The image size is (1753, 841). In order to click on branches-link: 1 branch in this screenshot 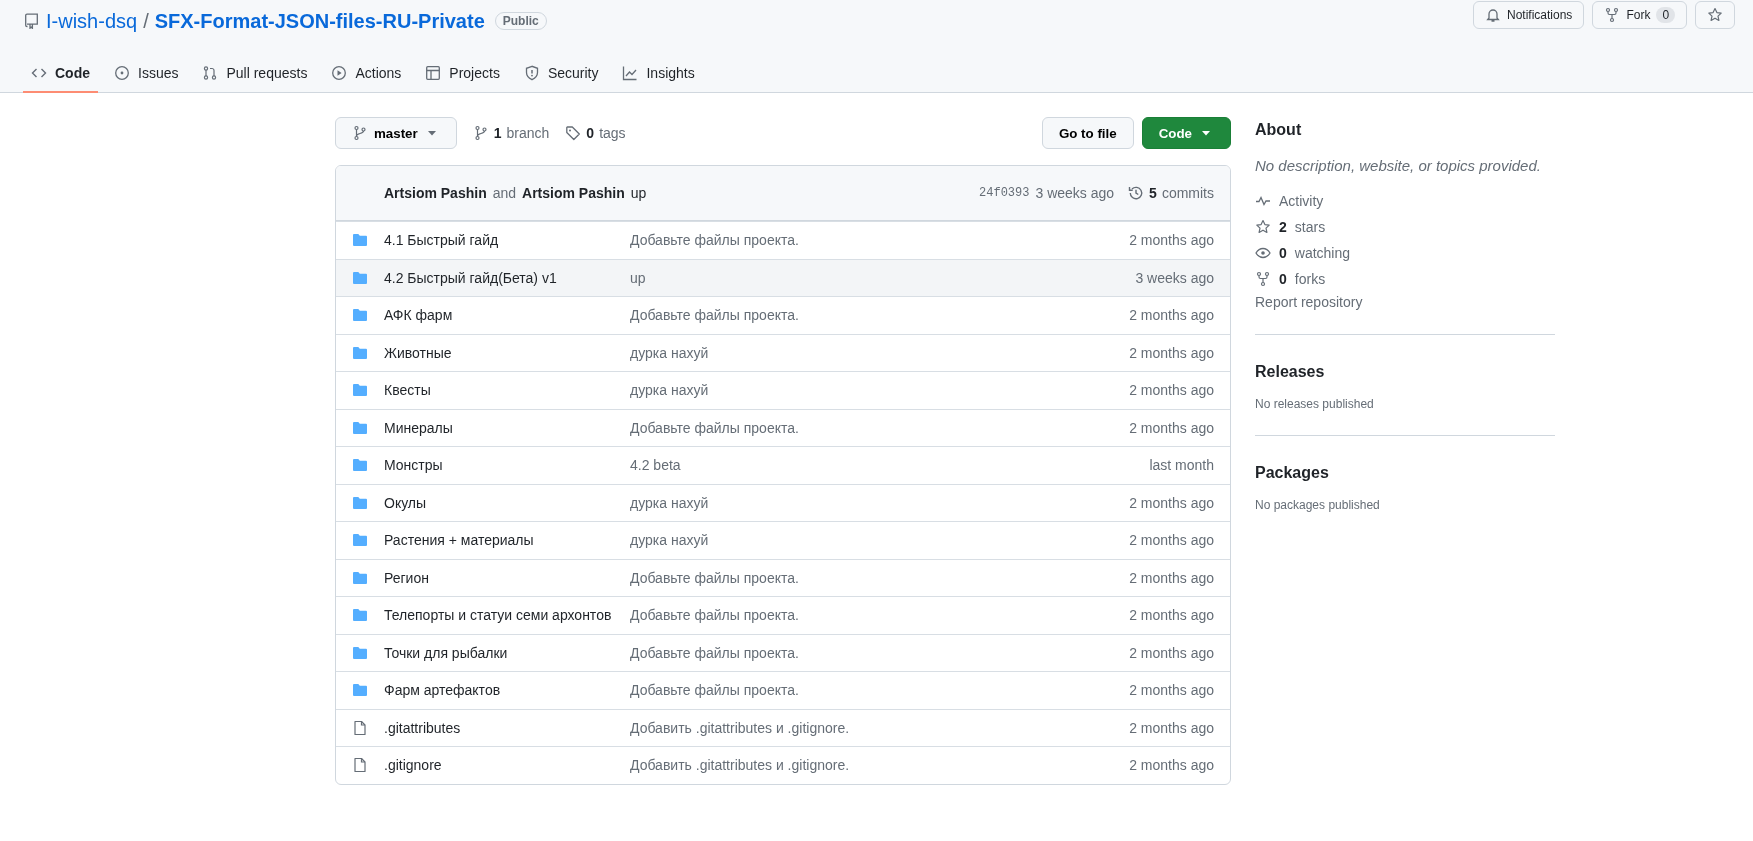, I will do `click(511, 133)`.